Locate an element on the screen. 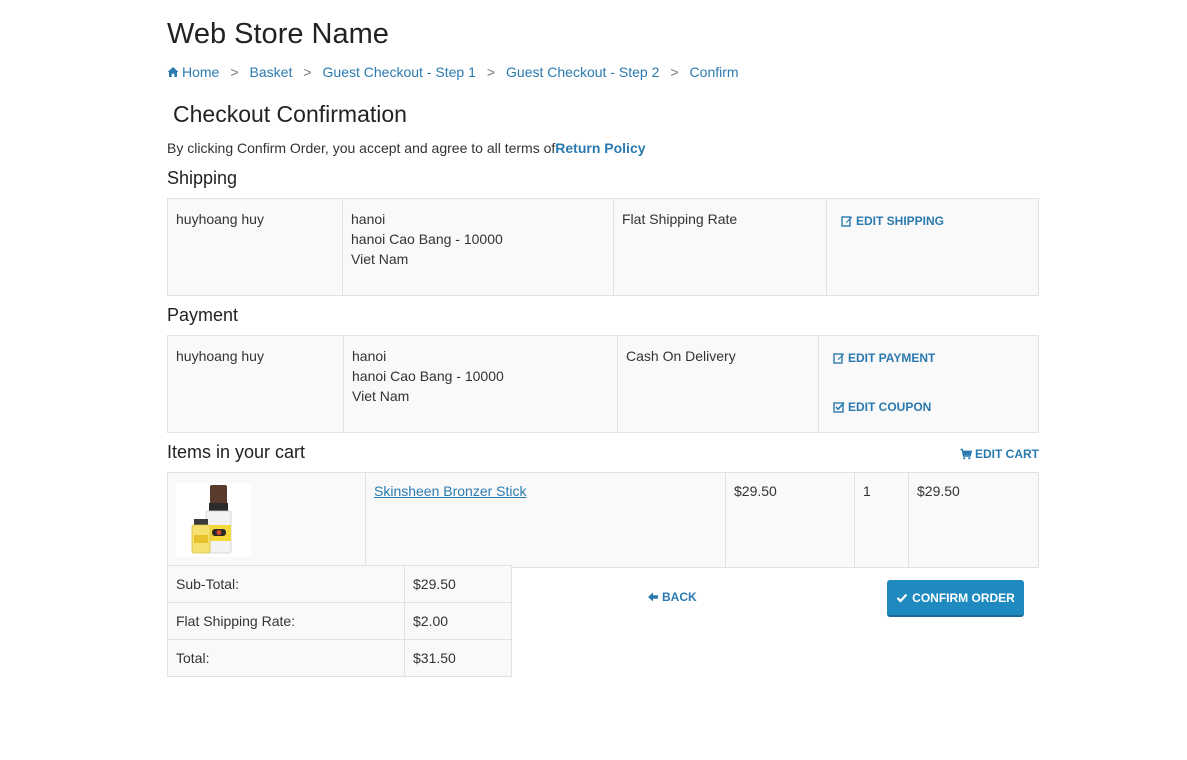  shipping-address-line2: hanoi Cao Bang - 10000 is located at coordinates (427, 239).